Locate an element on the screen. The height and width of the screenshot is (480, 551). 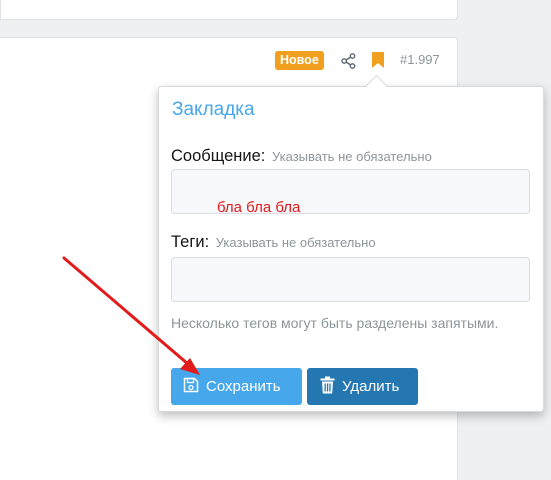
popup-title: Закладка is located at coordinates (213, 109).